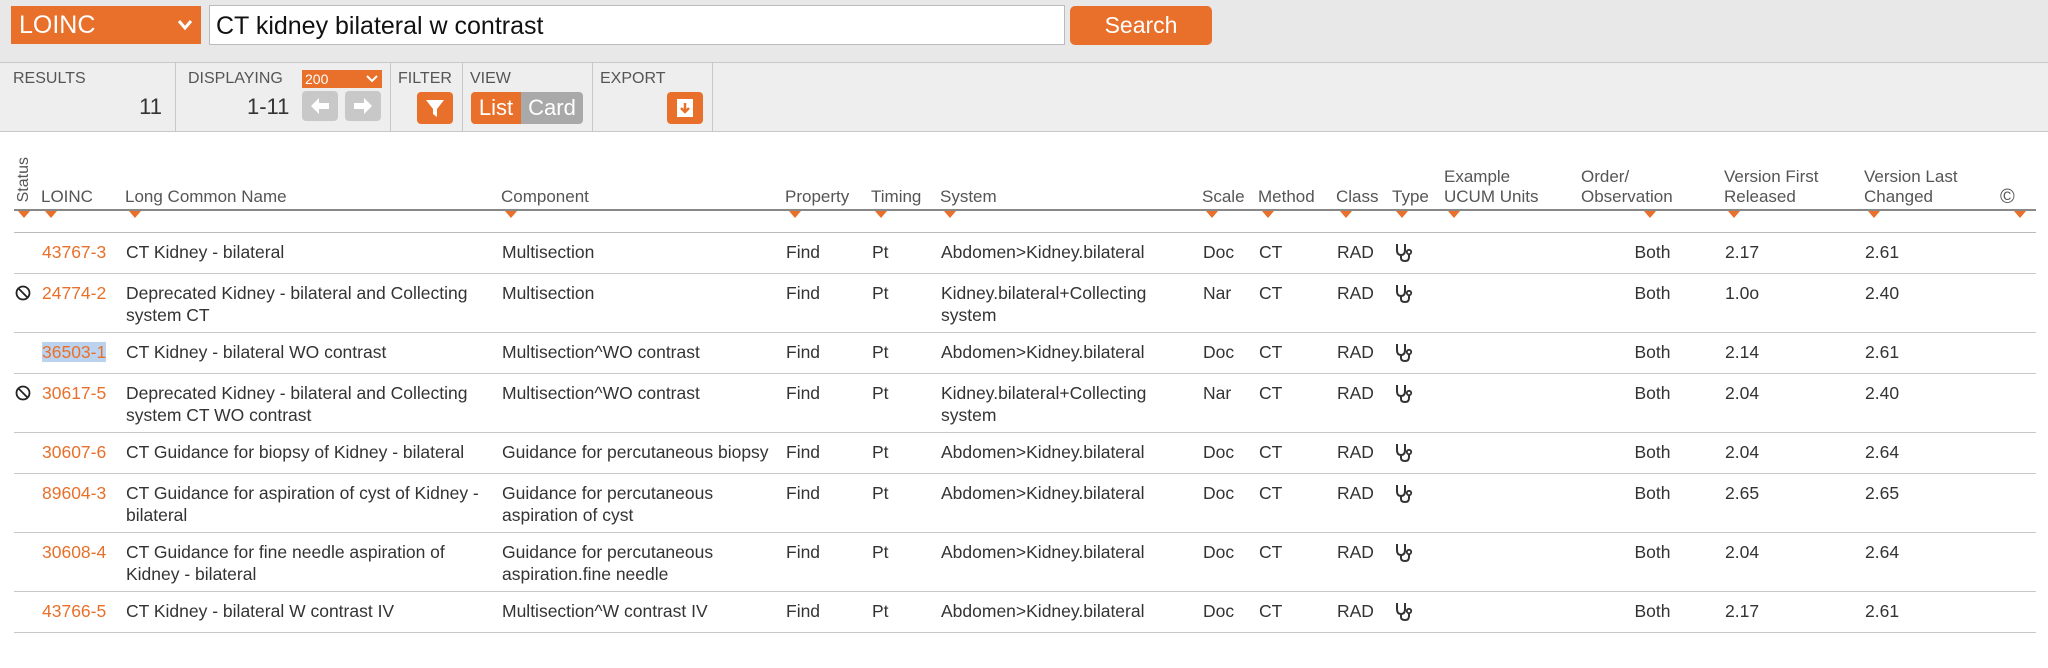  I want to click on col-method: Method, so click(1297, 171).